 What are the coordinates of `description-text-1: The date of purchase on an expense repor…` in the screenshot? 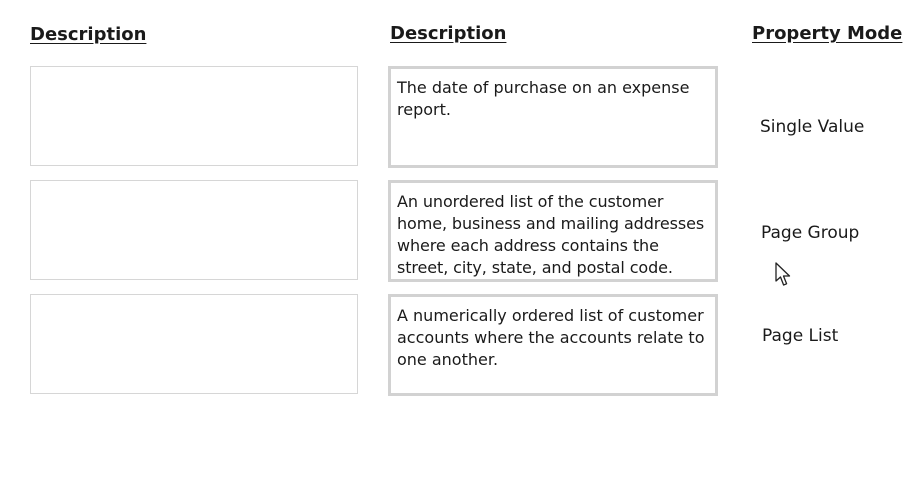 It's located at (543, 98).